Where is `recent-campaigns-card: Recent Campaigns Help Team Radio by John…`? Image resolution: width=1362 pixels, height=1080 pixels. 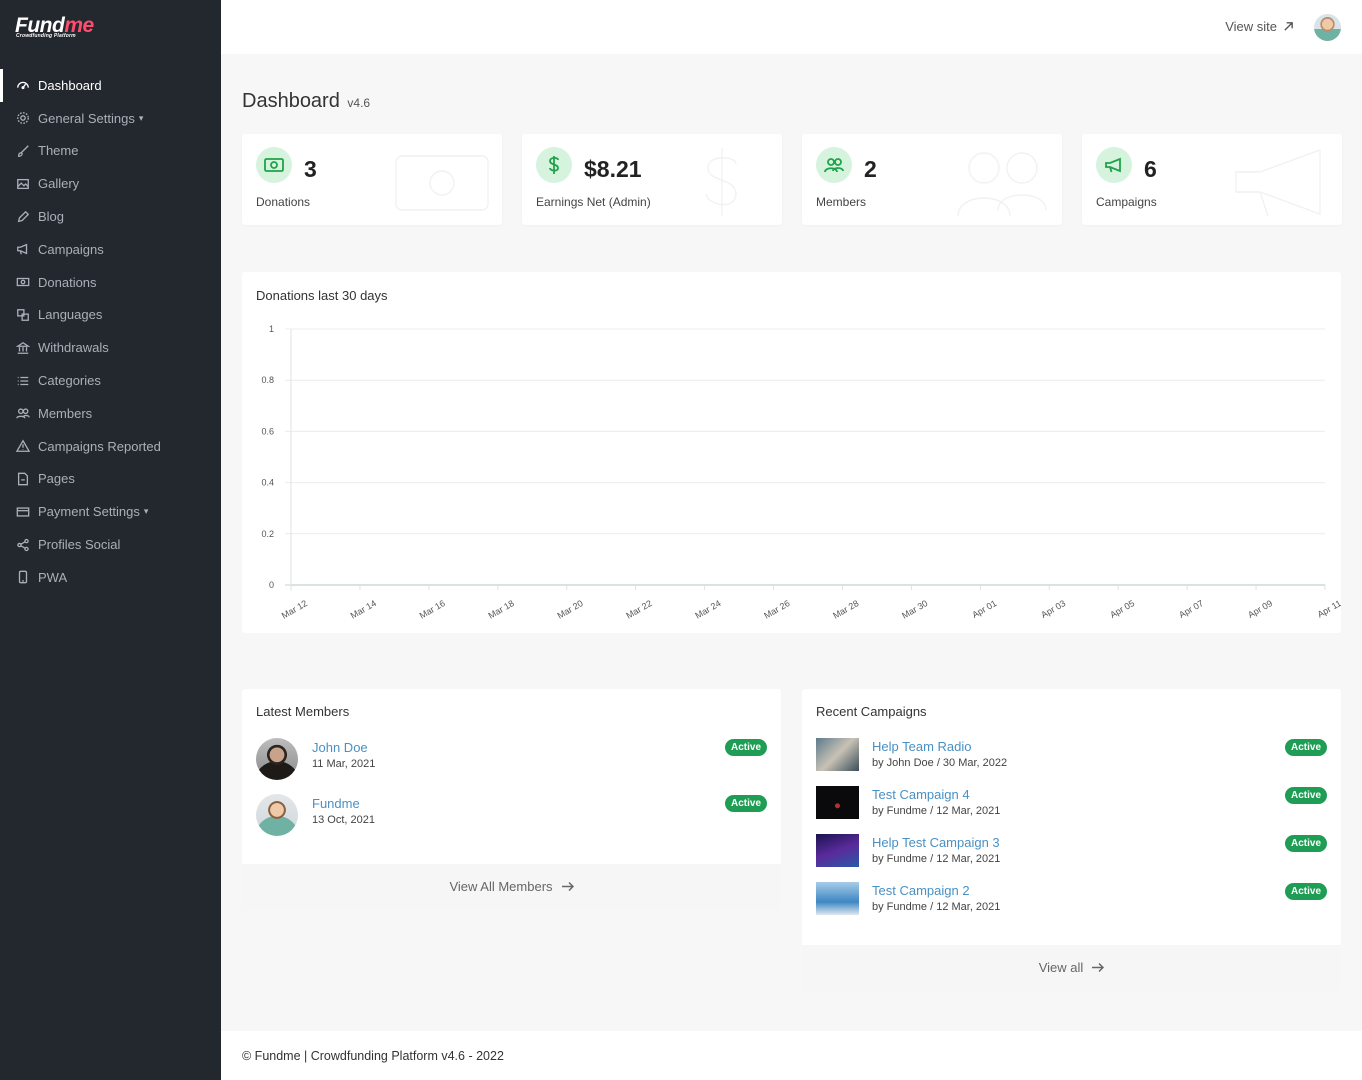
recent-campaigns-card: Recent Campaigns Help Team Radio by John… is located at coordinates (1071, 840).